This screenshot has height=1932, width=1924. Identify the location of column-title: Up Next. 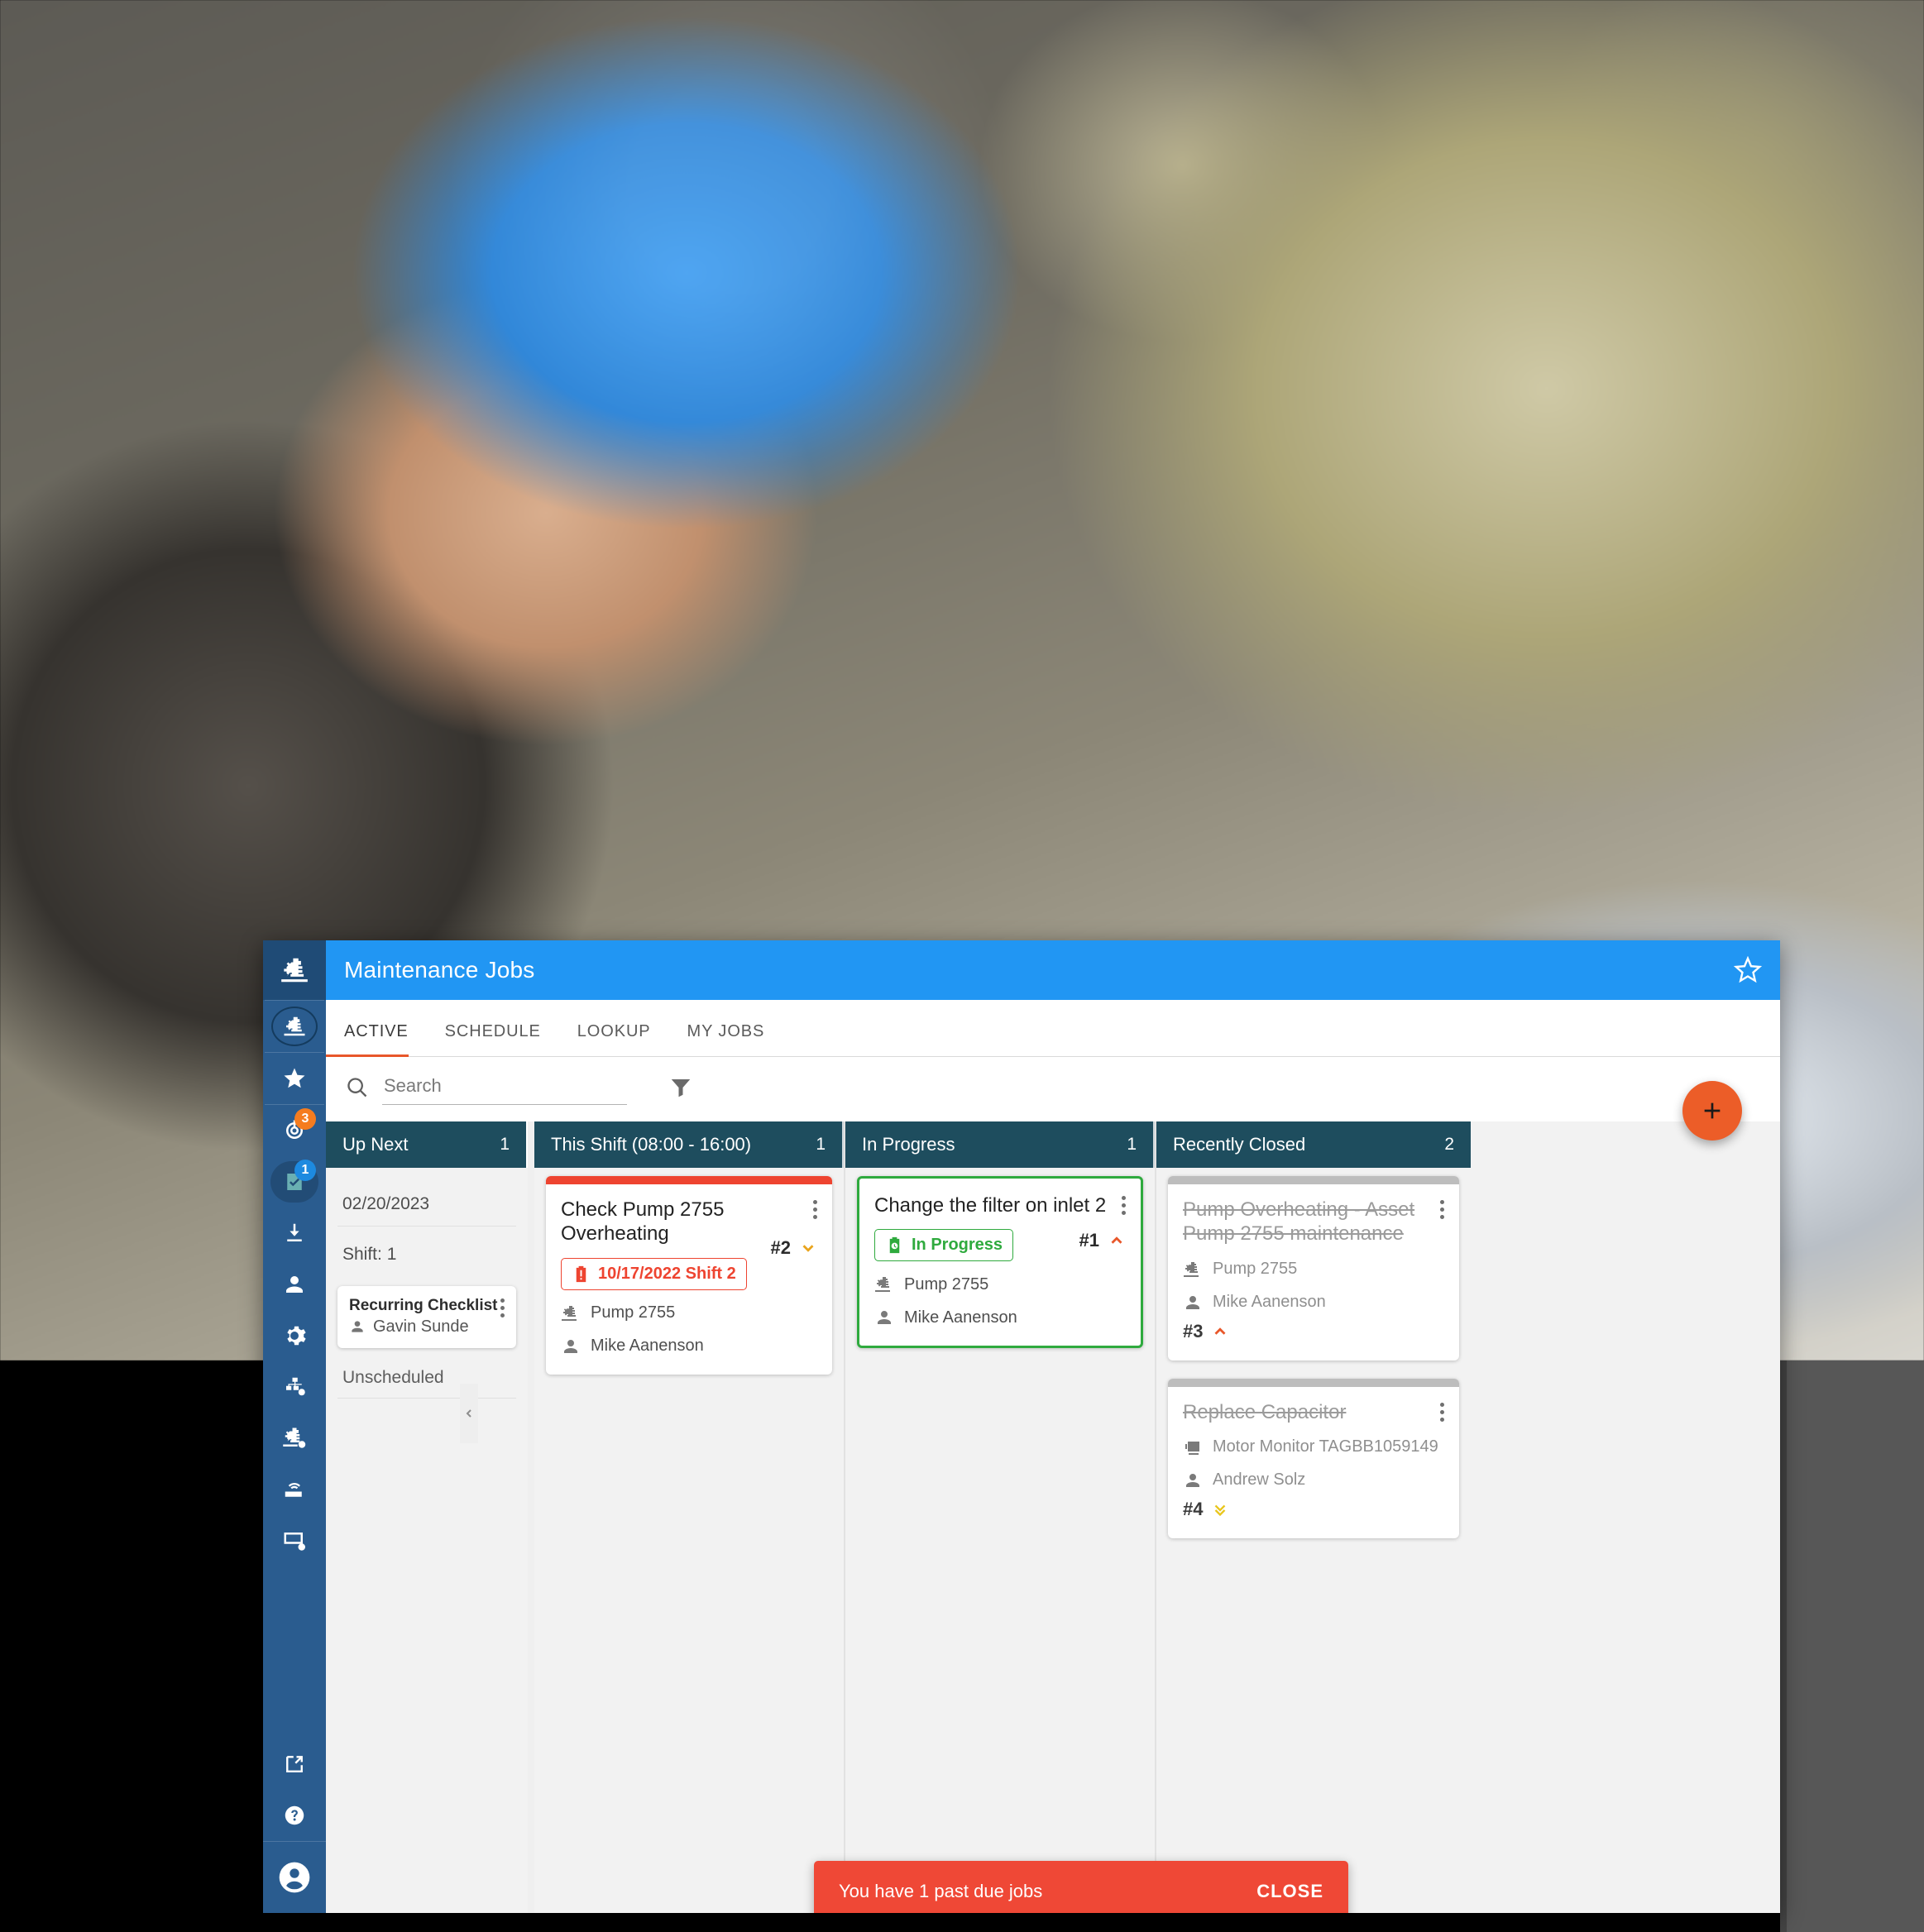
(375, 1144).